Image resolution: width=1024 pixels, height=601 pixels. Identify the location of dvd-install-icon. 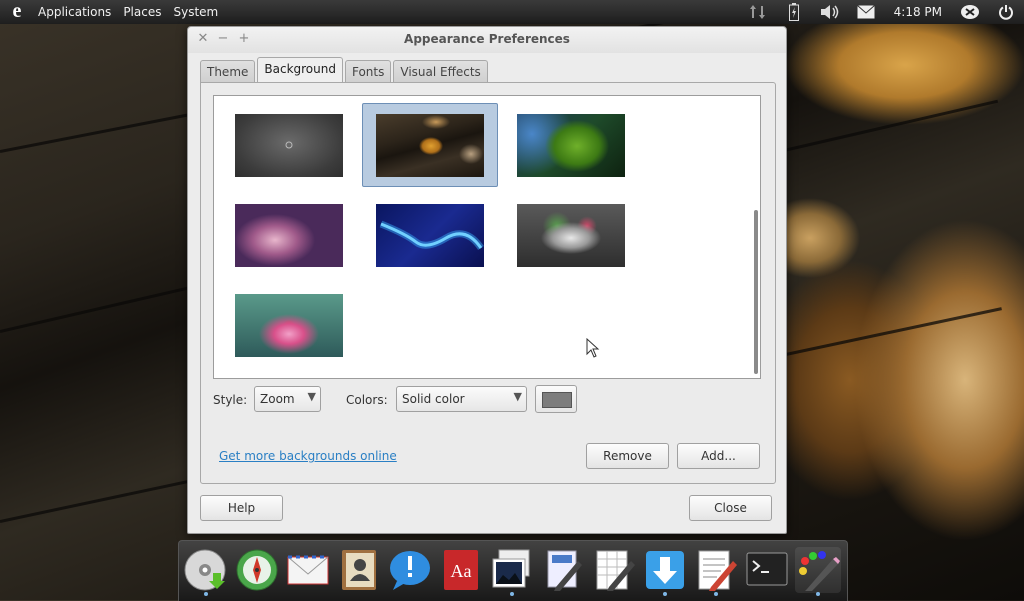
(206, 571).